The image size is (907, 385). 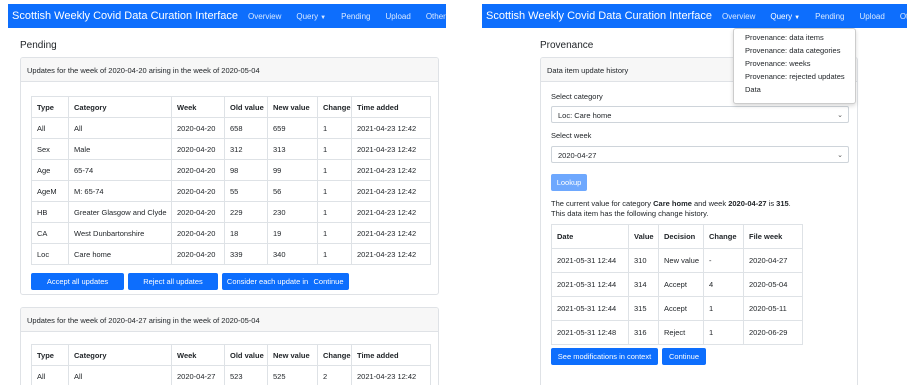 I want to click on menu-item-provenance-data-categories: Provenance: data categories, so click(x=794, y=51).